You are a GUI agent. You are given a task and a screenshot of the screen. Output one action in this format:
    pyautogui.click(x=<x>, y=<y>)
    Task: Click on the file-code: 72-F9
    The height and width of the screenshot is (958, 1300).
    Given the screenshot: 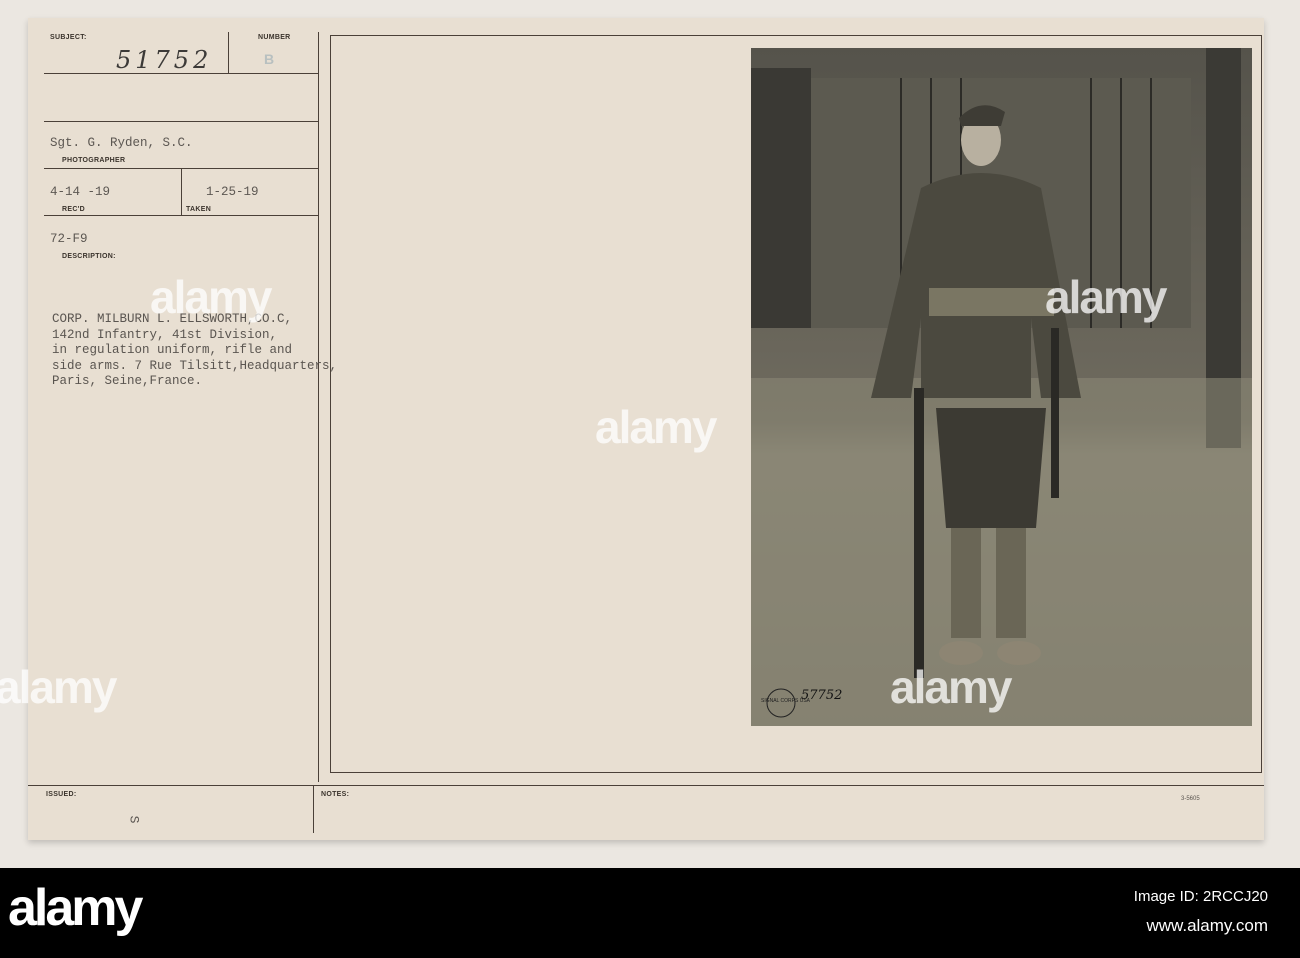 What is the action you would take?
    pyautogui.click(x=69, y=239)
    